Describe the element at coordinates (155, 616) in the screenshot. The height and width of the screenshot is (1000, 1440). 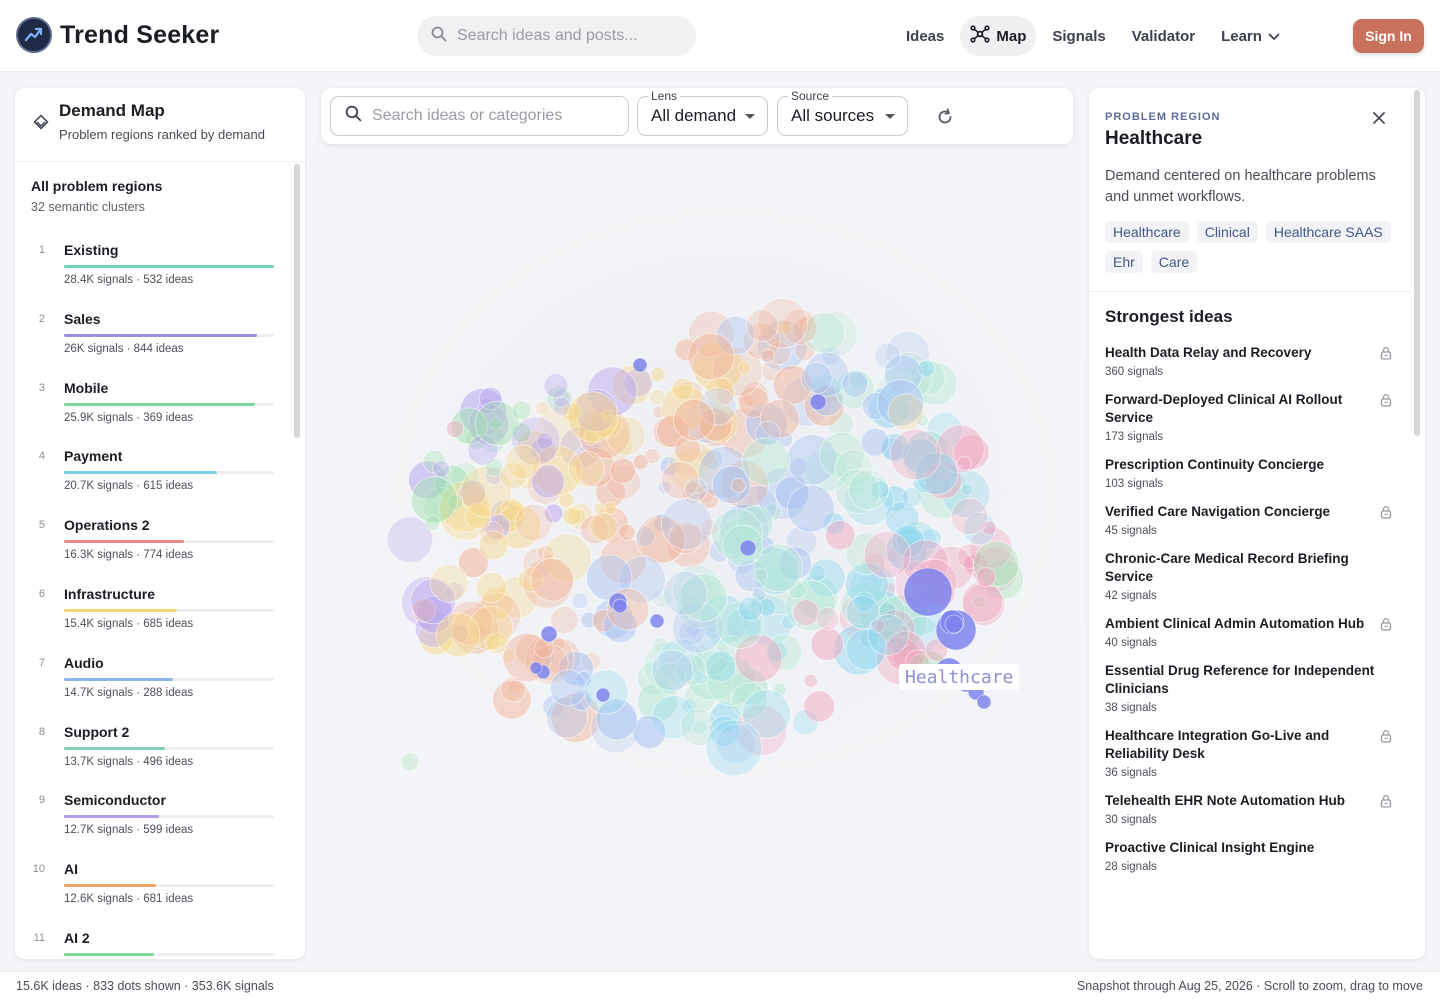
I see `region-item: 6 Infrastructure 15.4K signals · 685 ideas` at that location.